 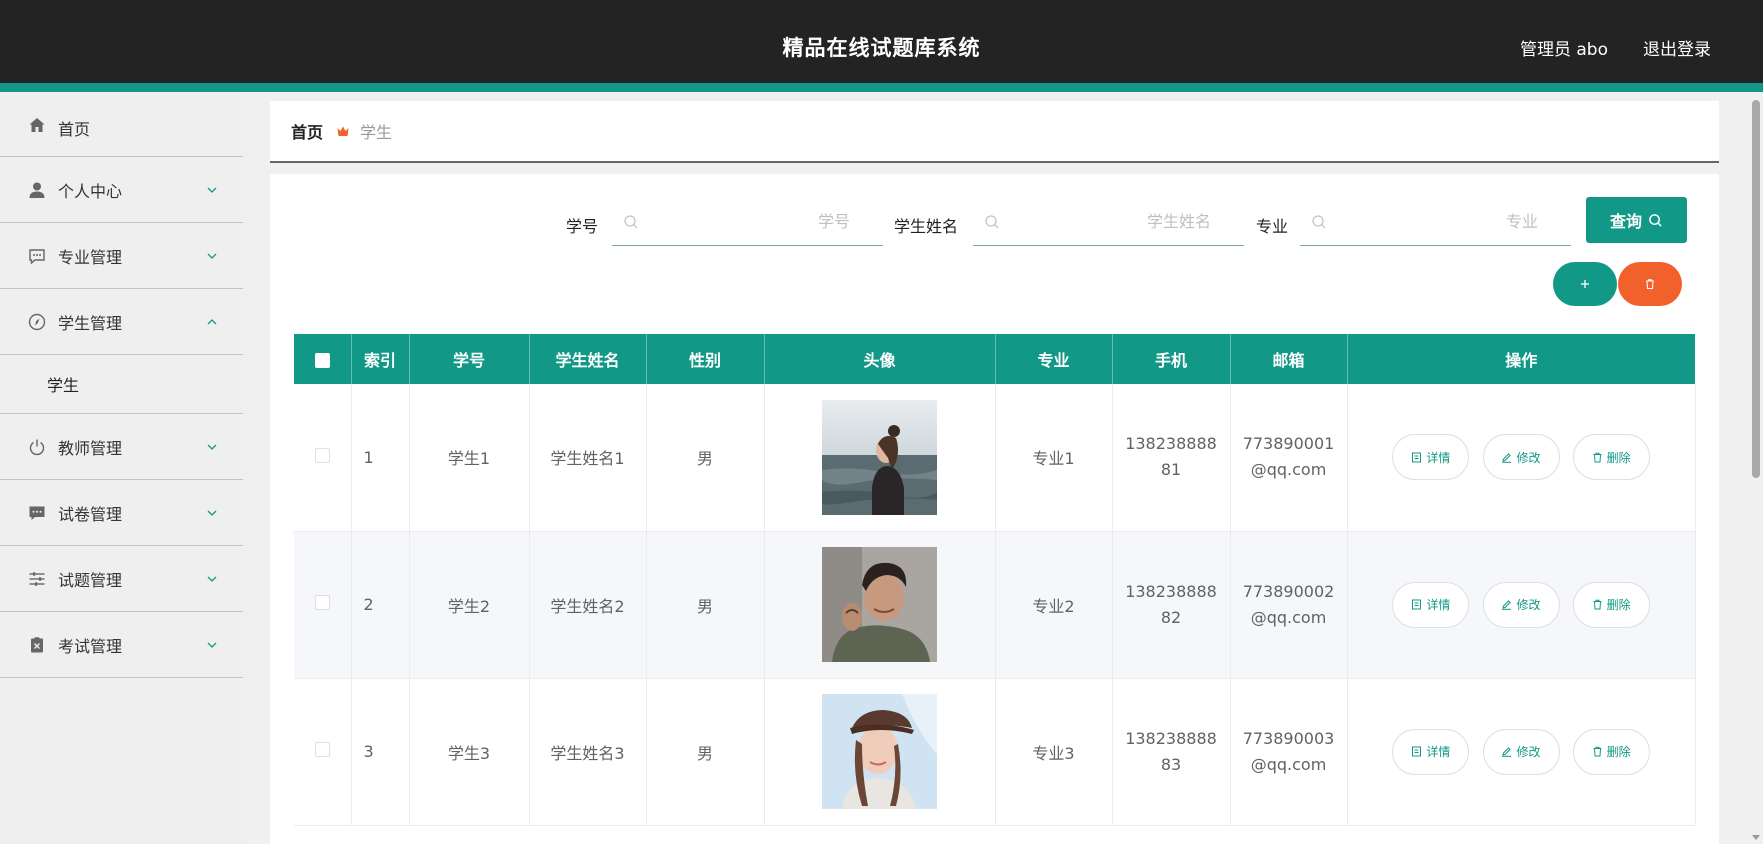 What do you see at coordinates (37, 579) in the screenshot?
I see `sliders-icon` at bounding box center [37, 579].